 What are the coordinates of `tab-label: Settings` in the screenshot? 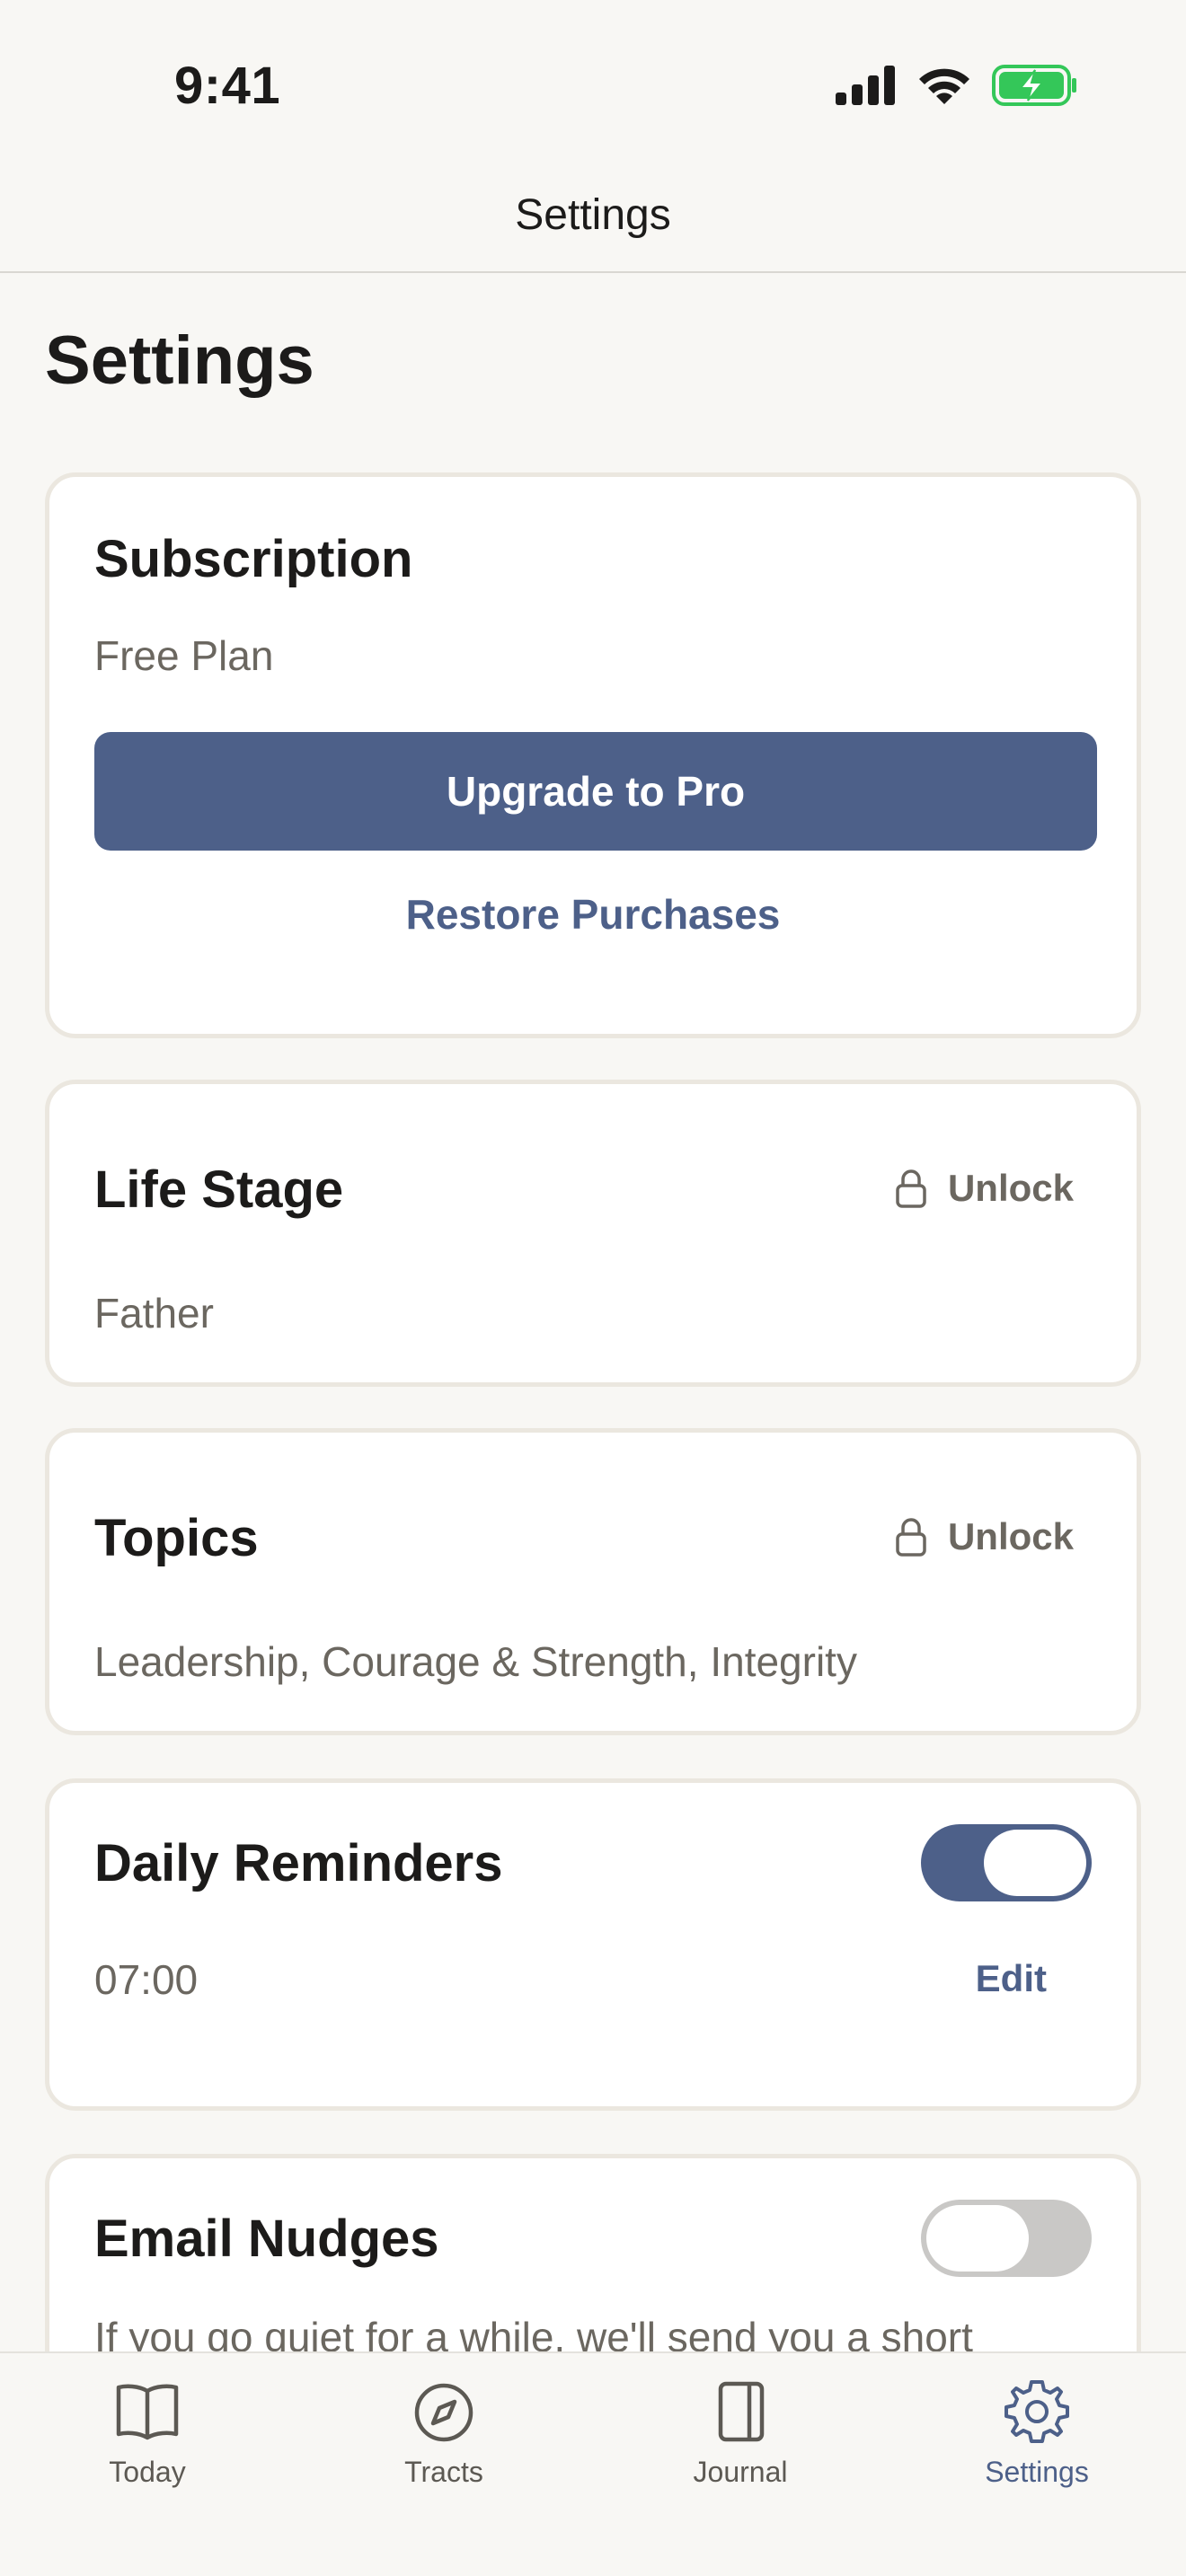 It's located at (1037, 2472).